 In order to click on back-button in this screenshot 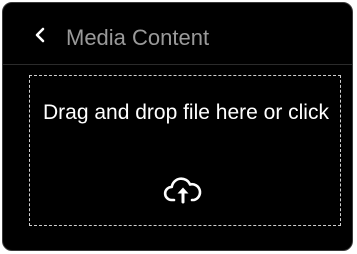, I will do `click(40, 35)`.